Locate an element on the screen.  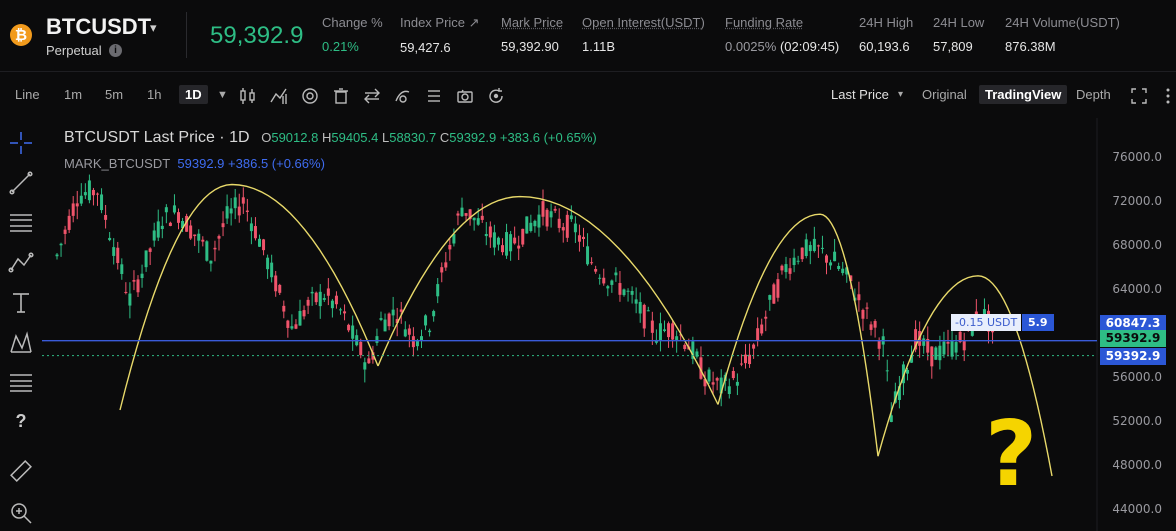
indicators-icon is located at coordinates (279, 96).